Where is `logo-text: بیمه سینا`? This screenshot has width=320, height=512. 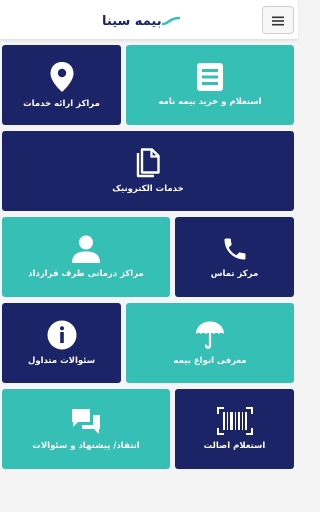
logo-text: بیمه سینا is located at coordinates (132, 21).